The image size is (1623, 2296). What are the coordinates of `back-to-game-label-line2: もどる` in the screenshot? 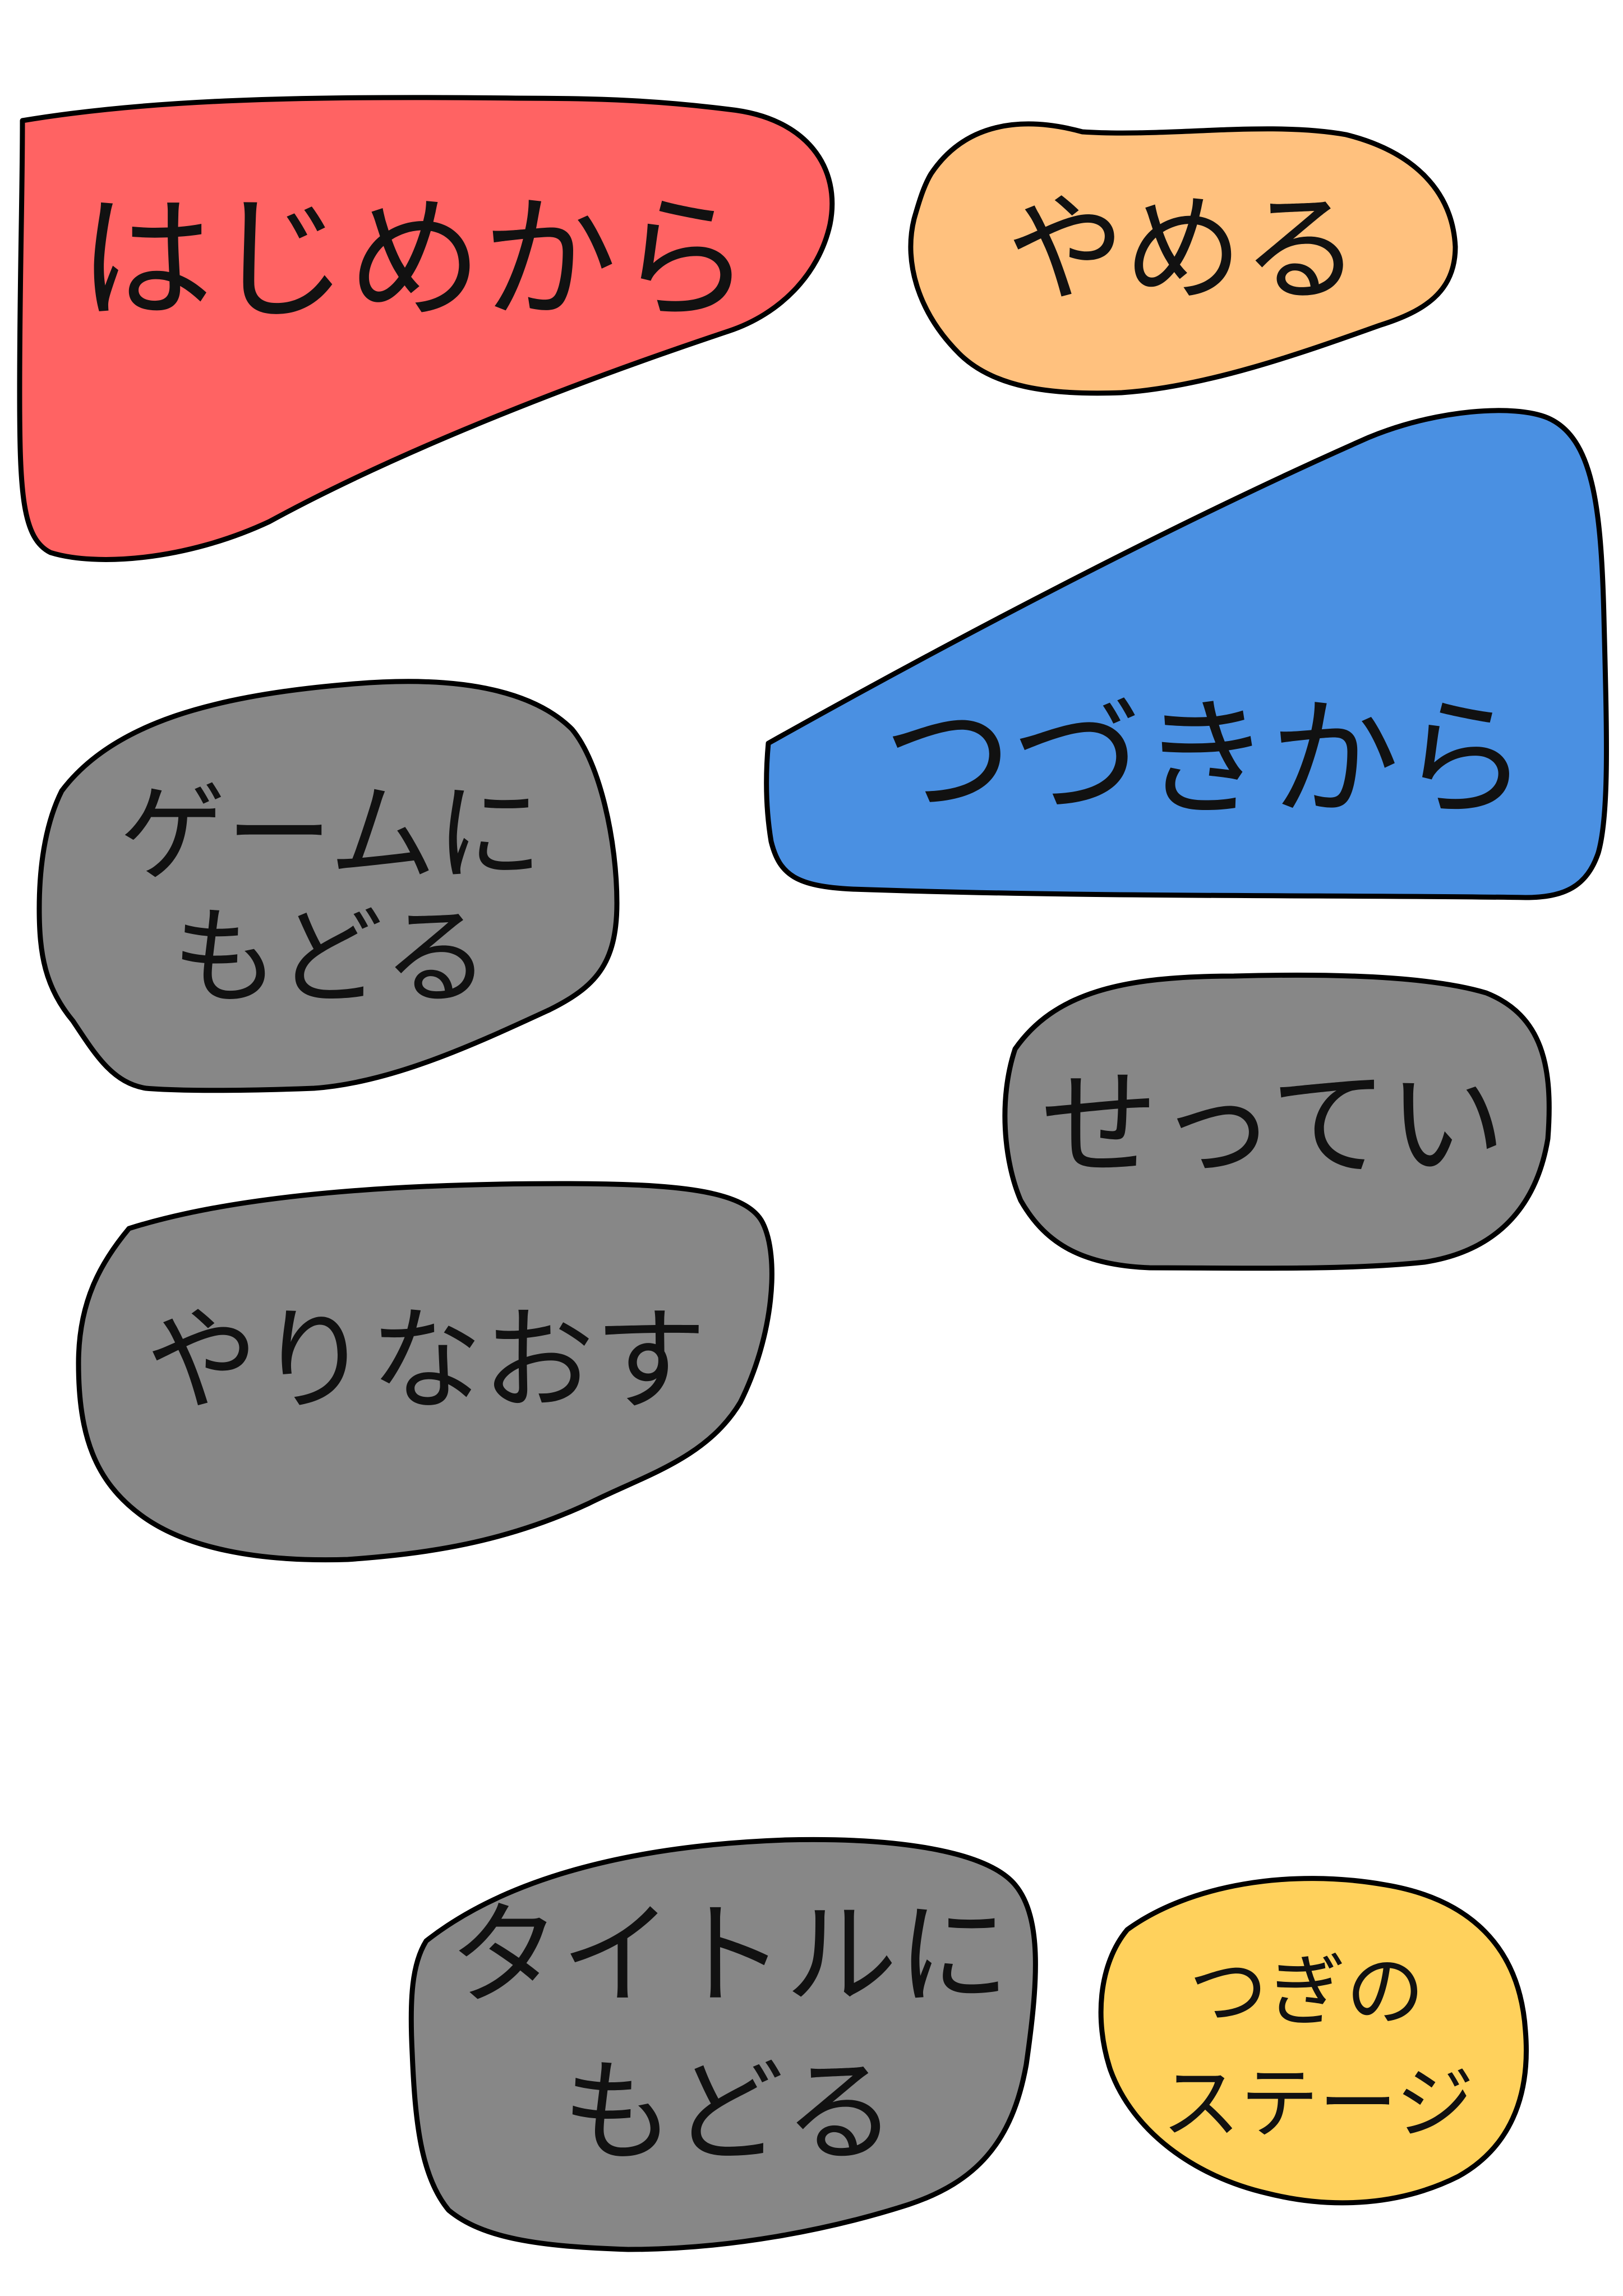 It's located at (331, 957).